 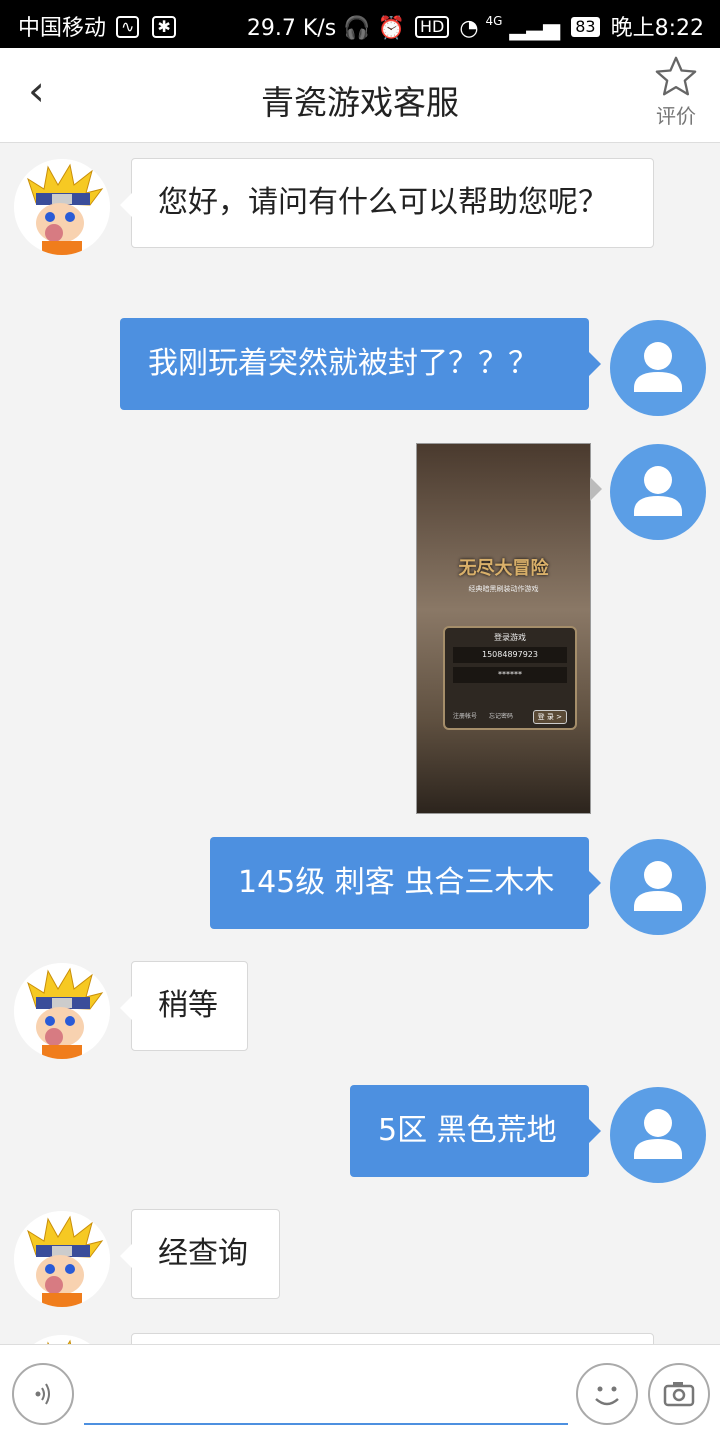 I want to click on agent-message: 稍等, so click(x=184, y=1006).